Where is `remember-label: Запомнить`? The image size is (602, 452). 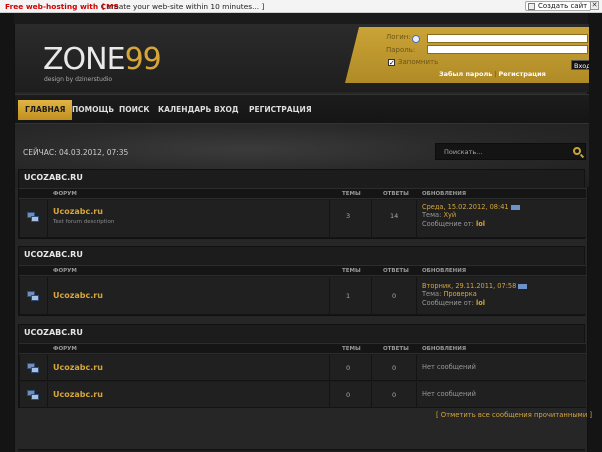 remember-label: Запомнить is located at coordinates (418, 62).